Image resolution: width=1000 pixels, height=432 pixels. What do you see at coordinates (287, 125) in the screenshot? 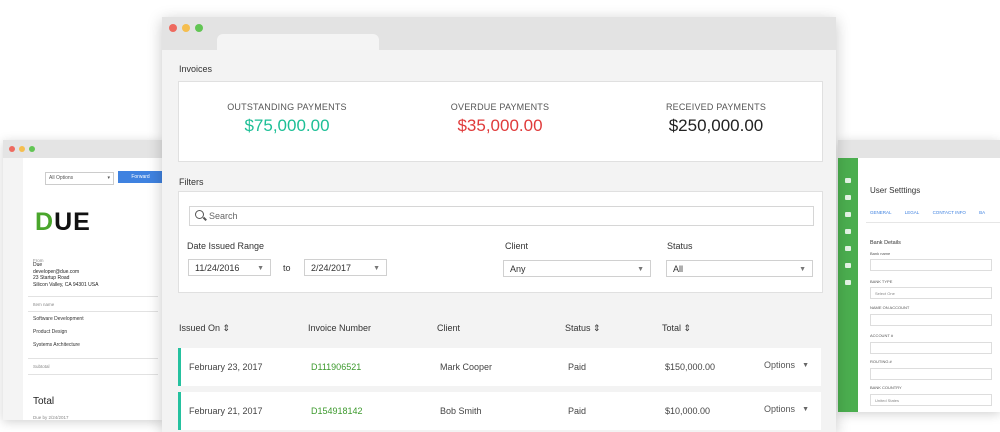
I see `summary-value: $75,000.00` at bounding box center [287, 125].